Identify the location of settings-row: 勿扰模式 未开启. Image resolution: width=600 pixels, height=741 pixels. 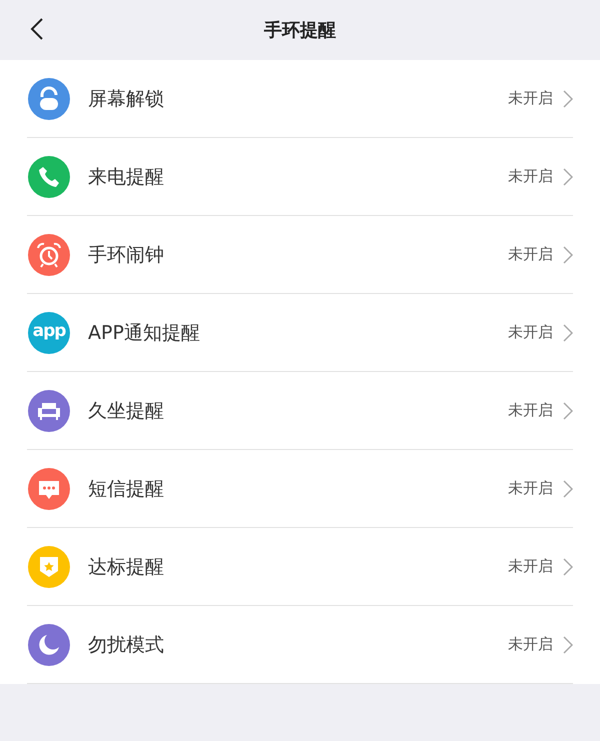
(300, 645).